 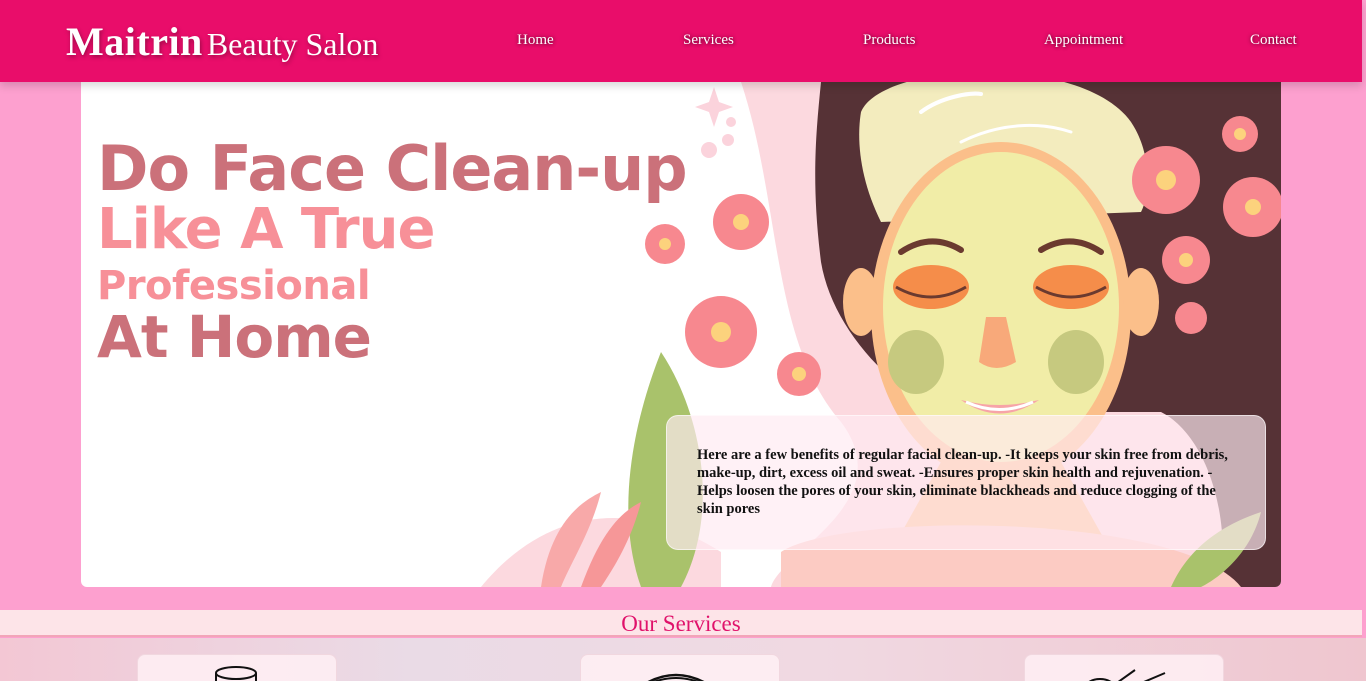 I want to click on services-background, so click(x=683, y=659).